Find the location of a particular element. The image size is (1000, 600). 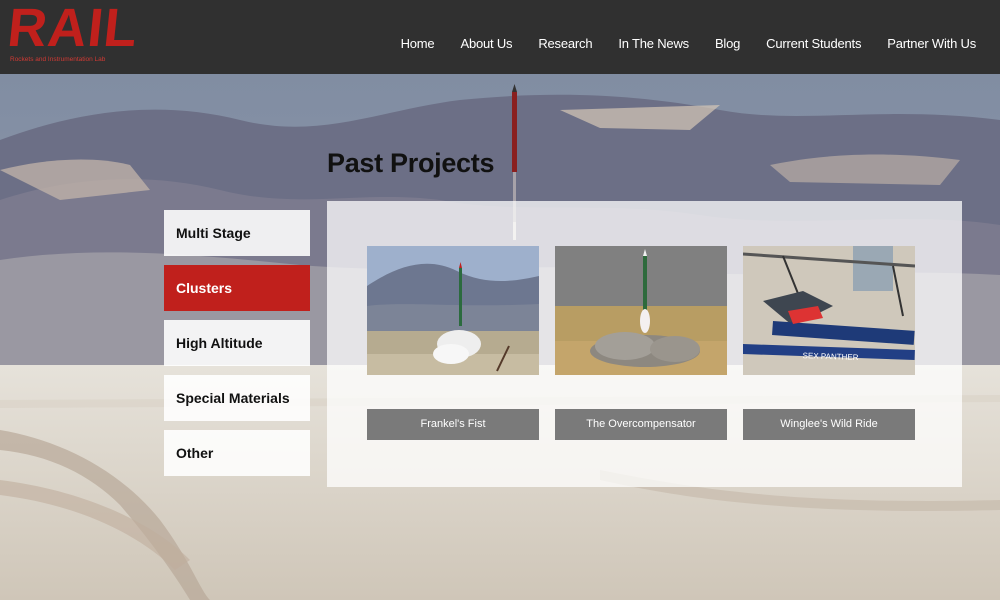

sidebar-item-multi-stage: Multi Stage is located at coordinates (237, 233).